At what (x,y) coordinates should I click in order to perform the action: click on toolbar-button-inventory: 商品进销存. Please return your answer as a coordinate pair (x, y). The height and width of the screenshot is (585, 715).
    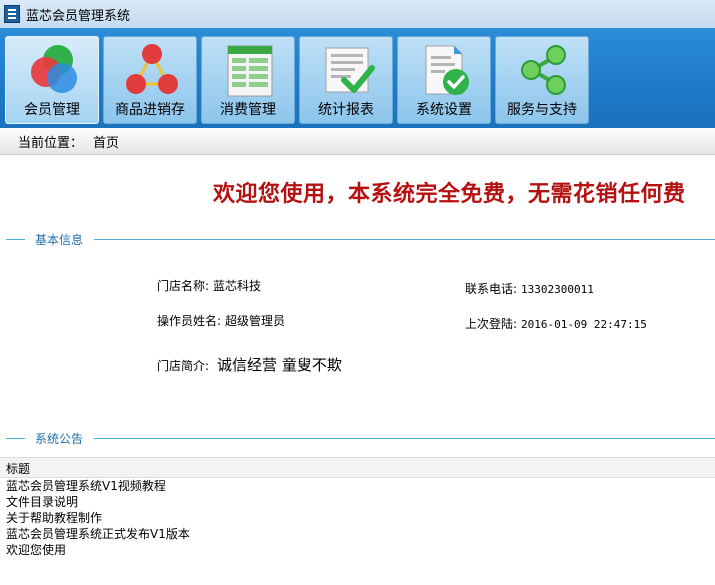
    Looking at the image, I should click on (150, 80).